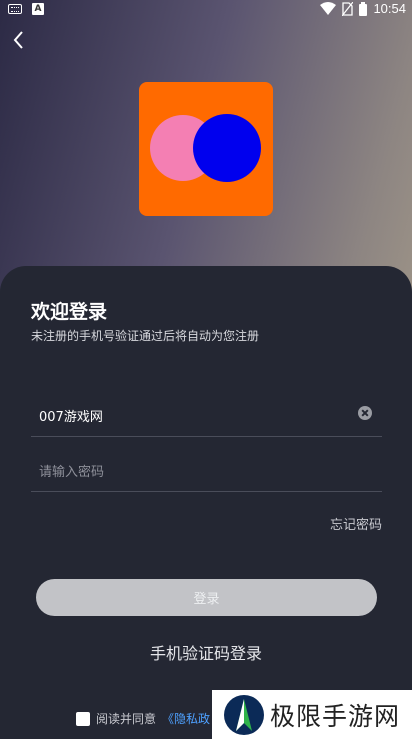  Describe the element at coordinates (356, 523) in the screenshot. I see `forgot-password-link: 忘记密码` at that location.